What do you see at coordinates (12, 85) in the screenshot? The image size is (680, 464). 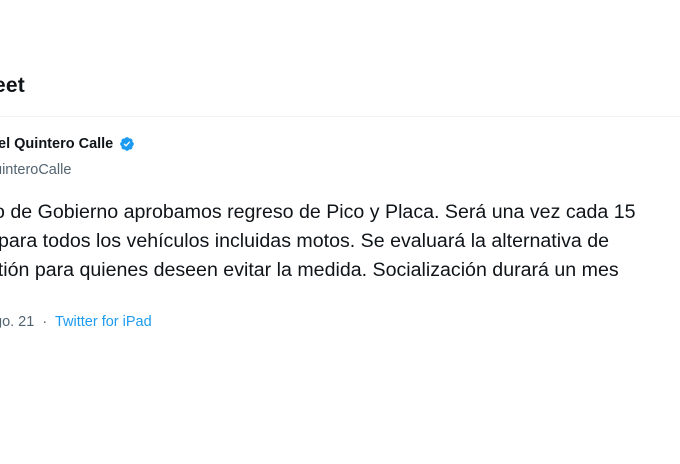 I see `tweet-header-title: eet` at bounding box center [12, 85].